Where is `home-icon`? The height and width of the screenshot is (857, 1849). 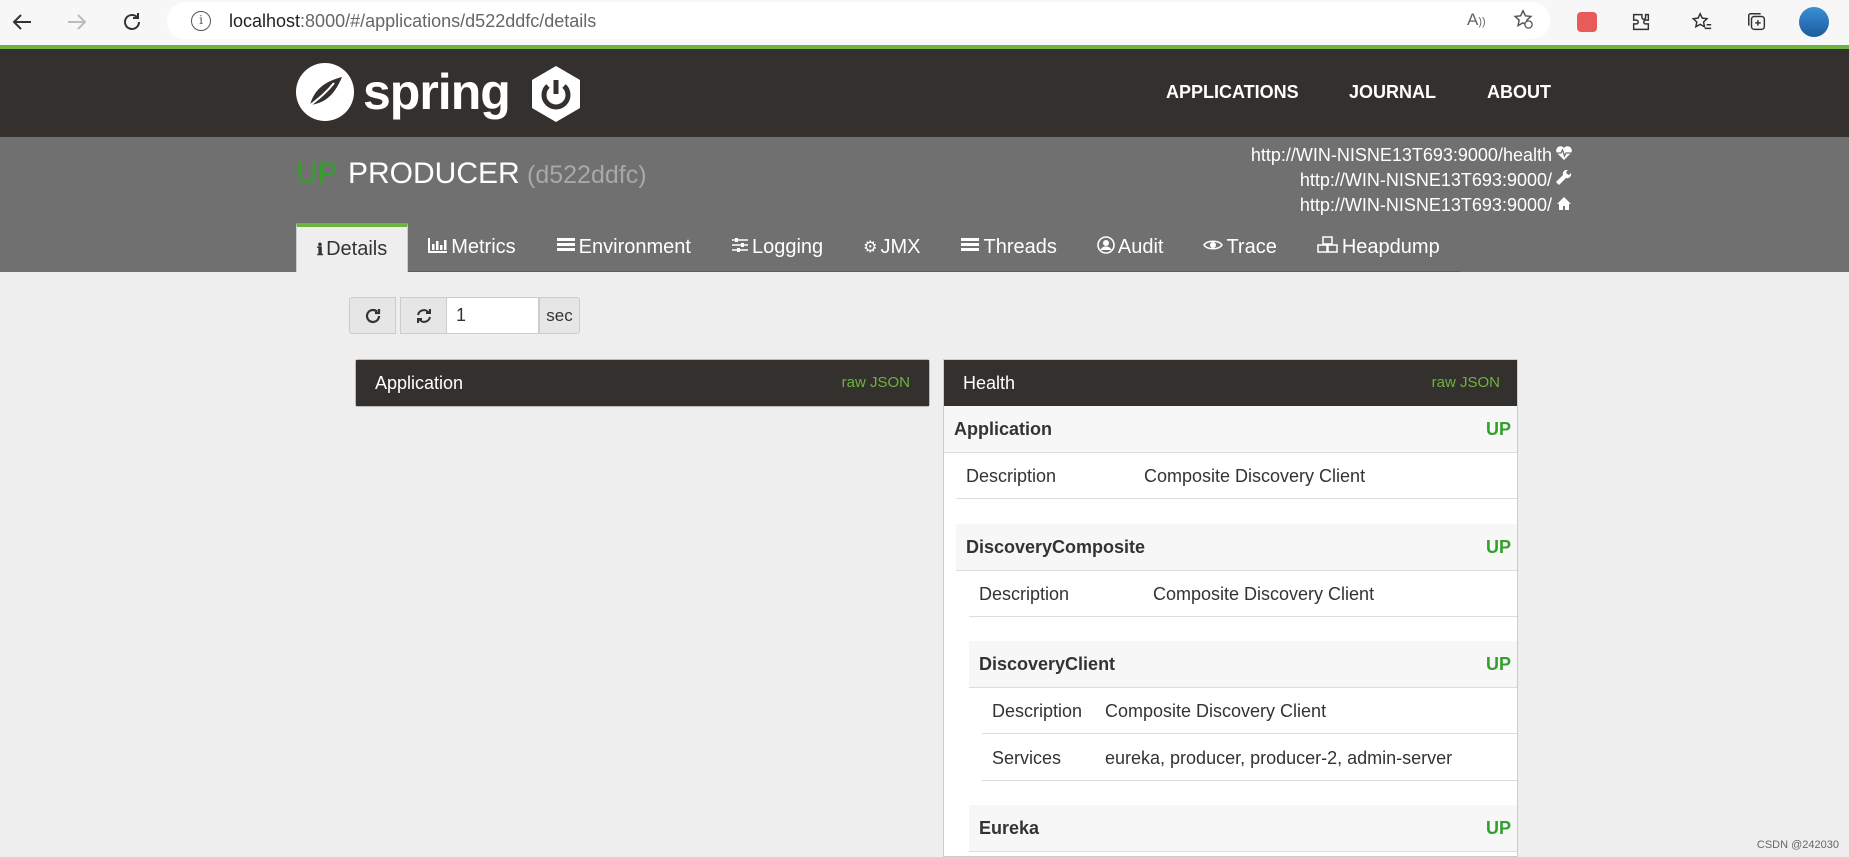 home-icon is located at coordinates (1564, 206).